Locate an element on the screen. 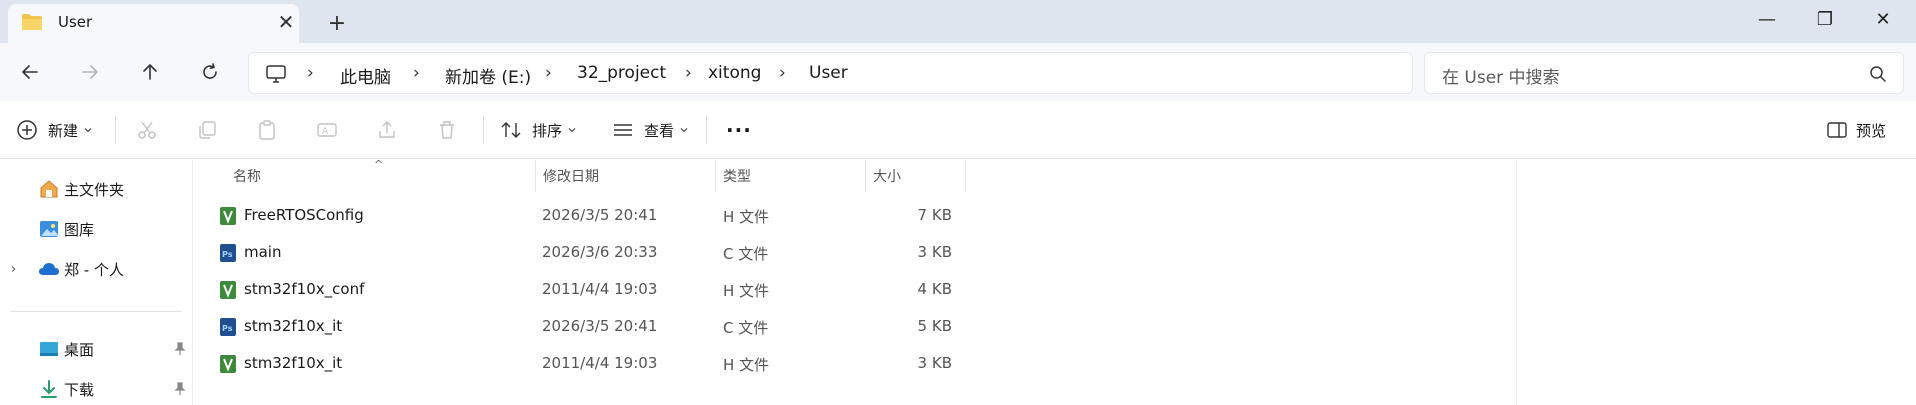  column-header-type: 类型 is located at coordinates (737, 176).